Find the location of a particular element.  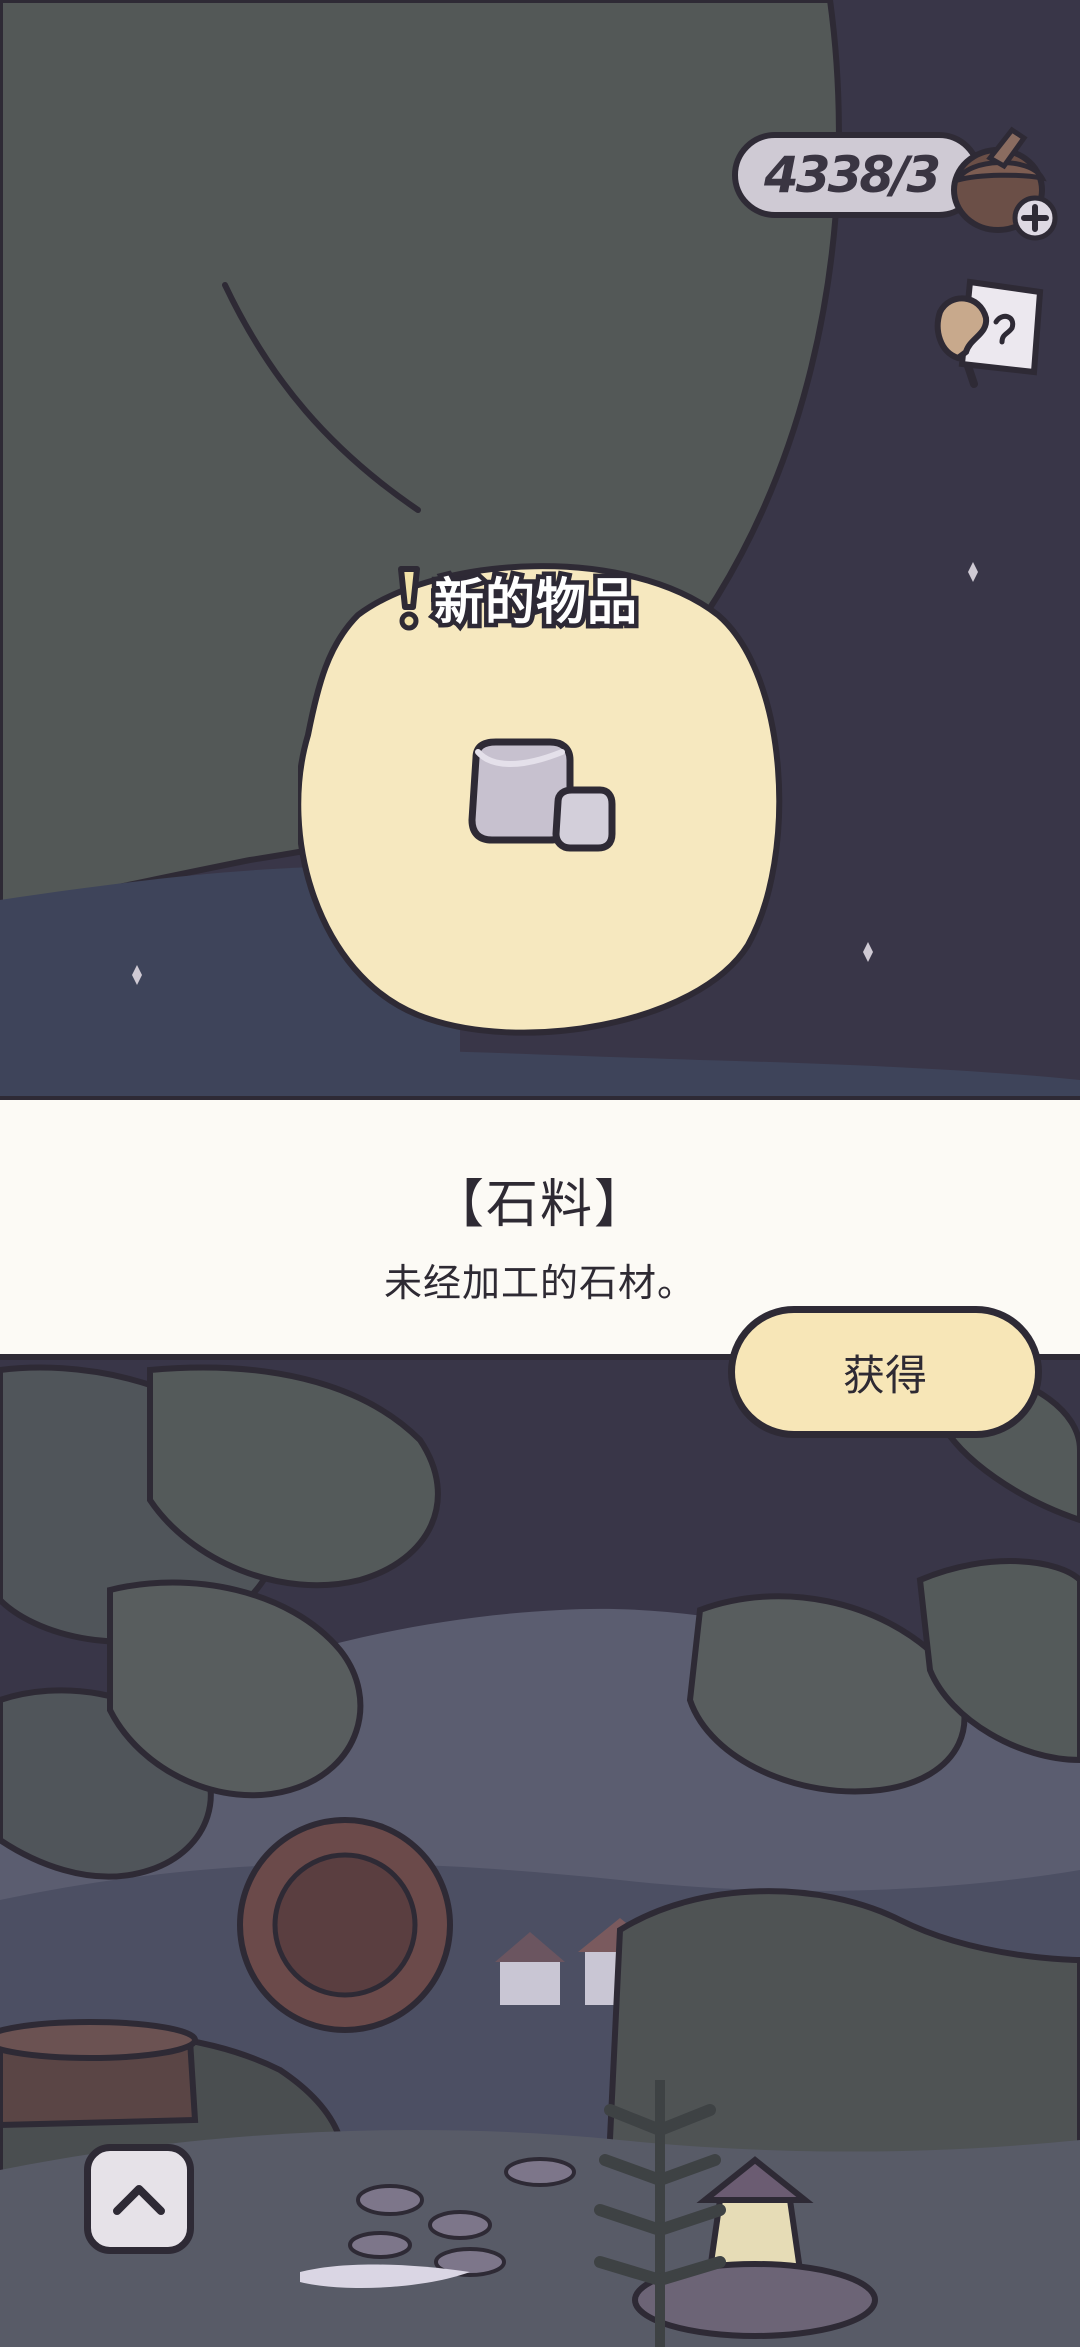

new-item-badge: 新的物品 is located at coordinates (517, 598).